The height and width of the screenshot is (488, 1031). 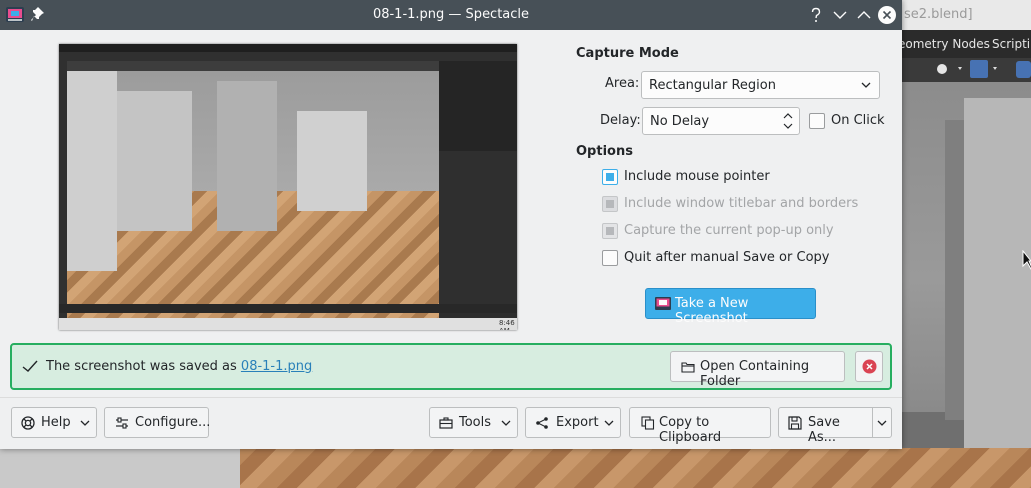 I want to click on area-label: Area:, so click(x=622, y=83).